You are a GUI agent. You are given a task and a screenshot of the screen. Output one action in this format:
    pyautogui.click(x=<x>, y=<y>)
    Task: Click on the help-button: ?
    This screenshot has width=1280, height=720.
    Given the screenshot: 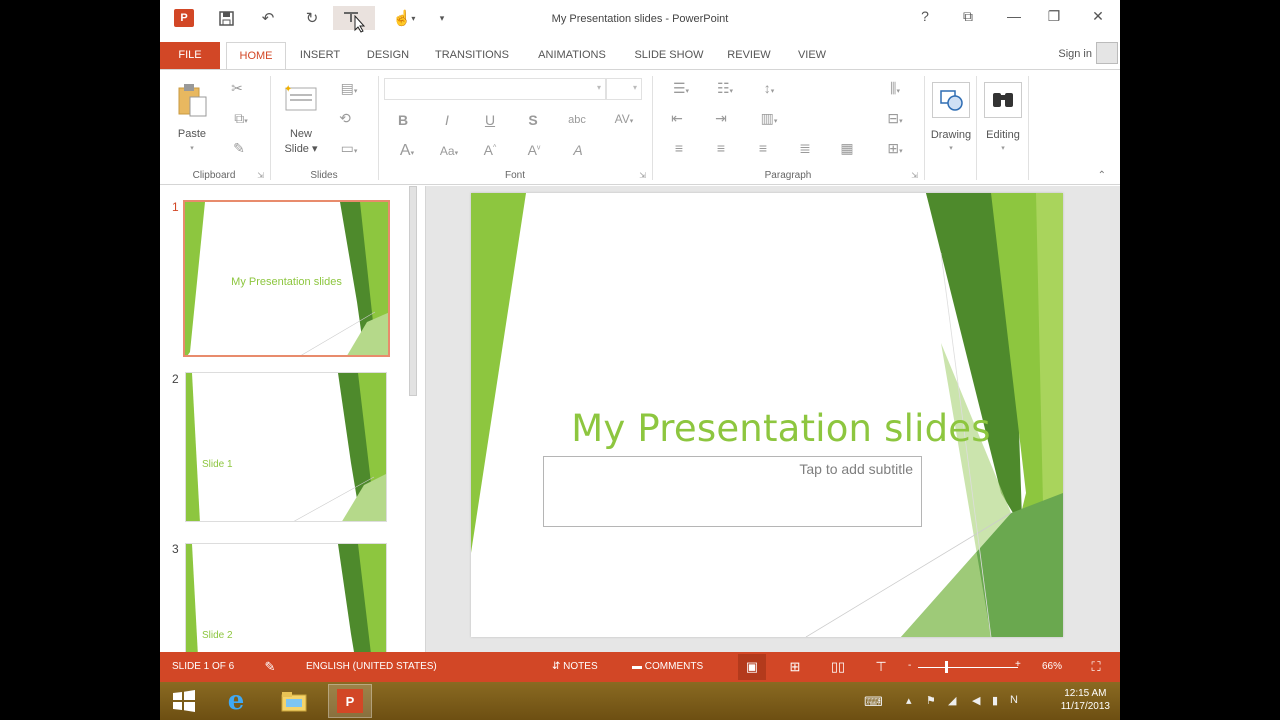 What is the action you would take?
    pyautogui.click(x=925, y=16)
    